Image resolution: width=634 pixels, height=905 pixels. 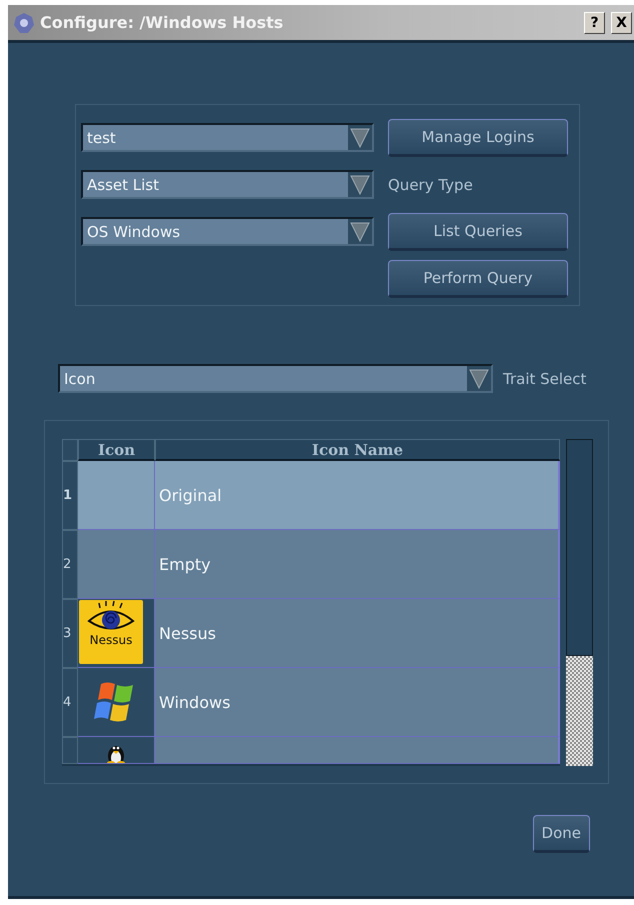 What do you see at coordinates (70, 633) in the screenshot?
I see `row-header: 3` at bounding box center [70, 633].